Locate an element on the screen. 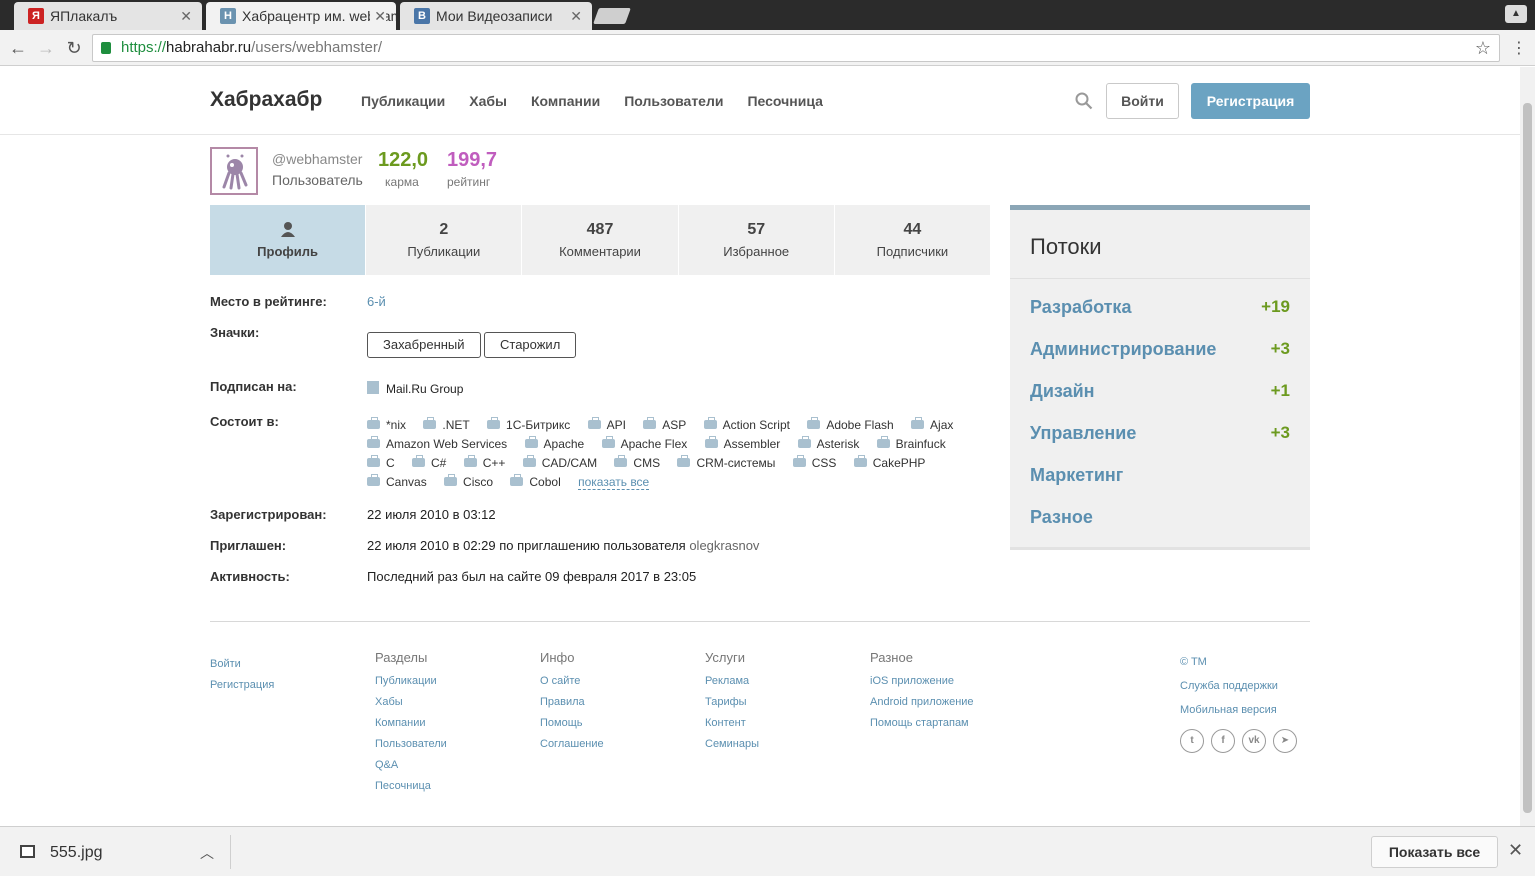  show-all-downloads-button: Показать все is located at coordinates (1434, 852).